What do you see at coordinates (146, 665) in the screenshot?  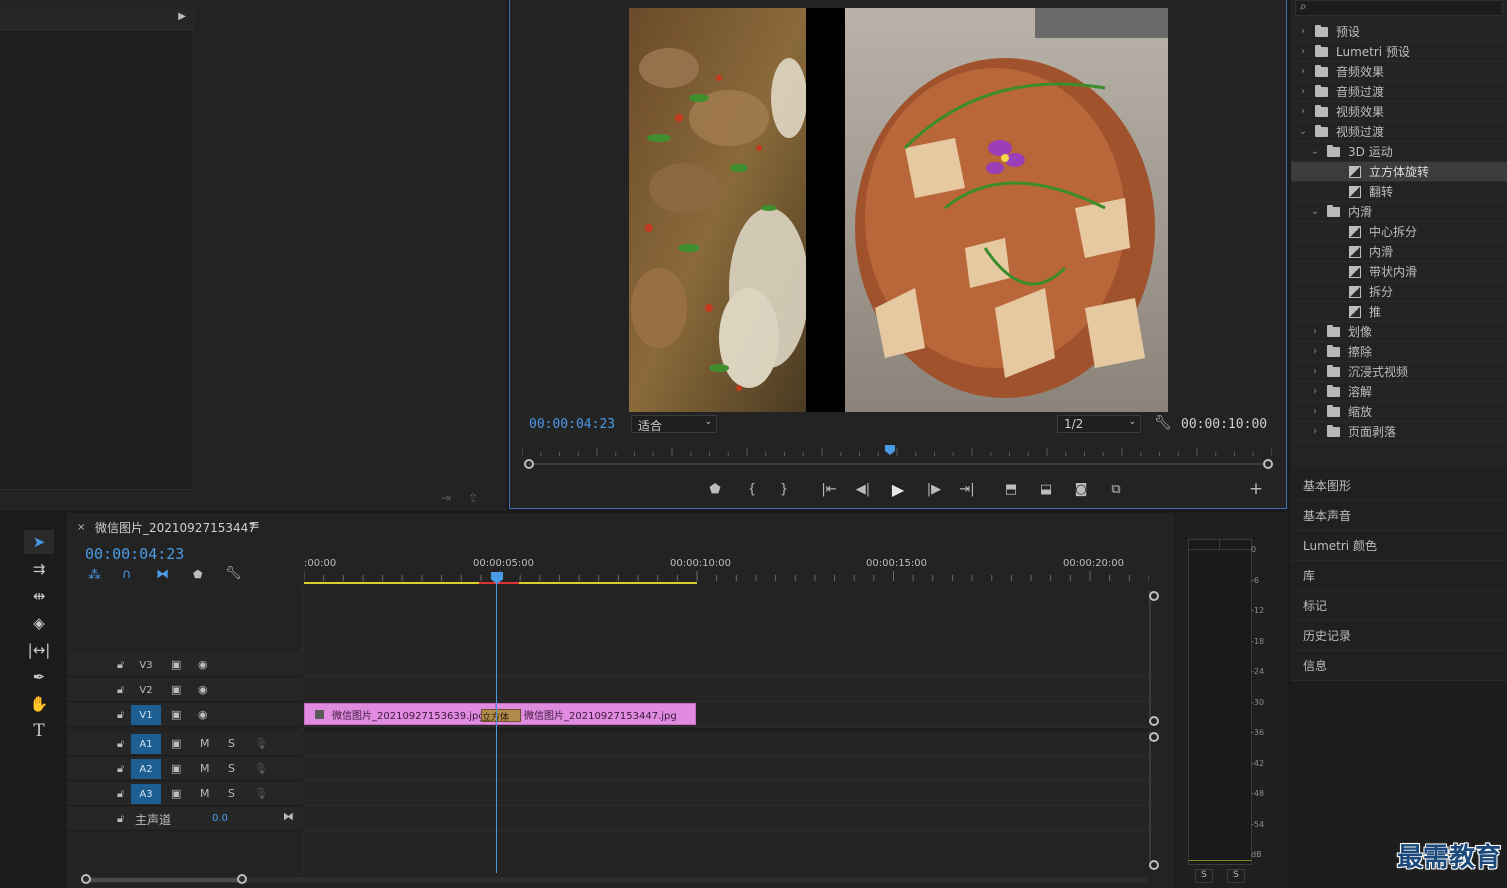 I see `track-name: V3` at bounding box center [146, 665].